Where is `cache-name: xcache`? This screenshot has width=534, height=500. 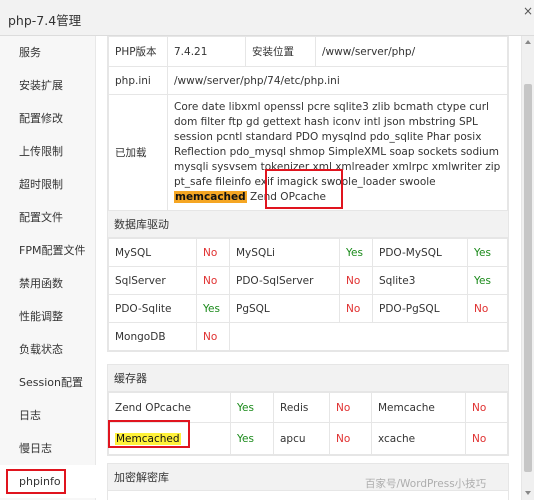 cache-name: xcache is located at coordinates (418, 438).